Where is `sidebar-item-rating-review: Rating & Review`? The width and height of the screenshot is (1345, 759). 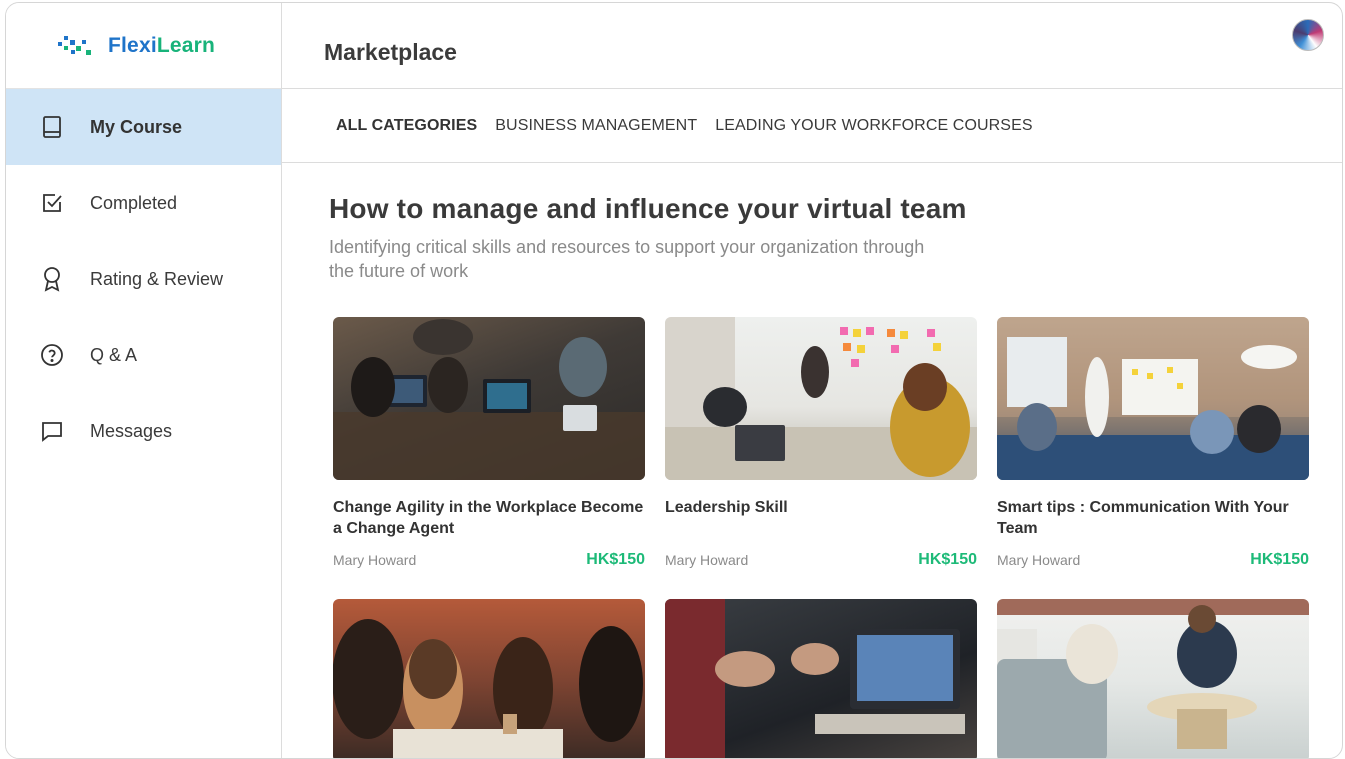 sidebar-item-rating-review: Rating & Review is located at coordinates (143, 279).